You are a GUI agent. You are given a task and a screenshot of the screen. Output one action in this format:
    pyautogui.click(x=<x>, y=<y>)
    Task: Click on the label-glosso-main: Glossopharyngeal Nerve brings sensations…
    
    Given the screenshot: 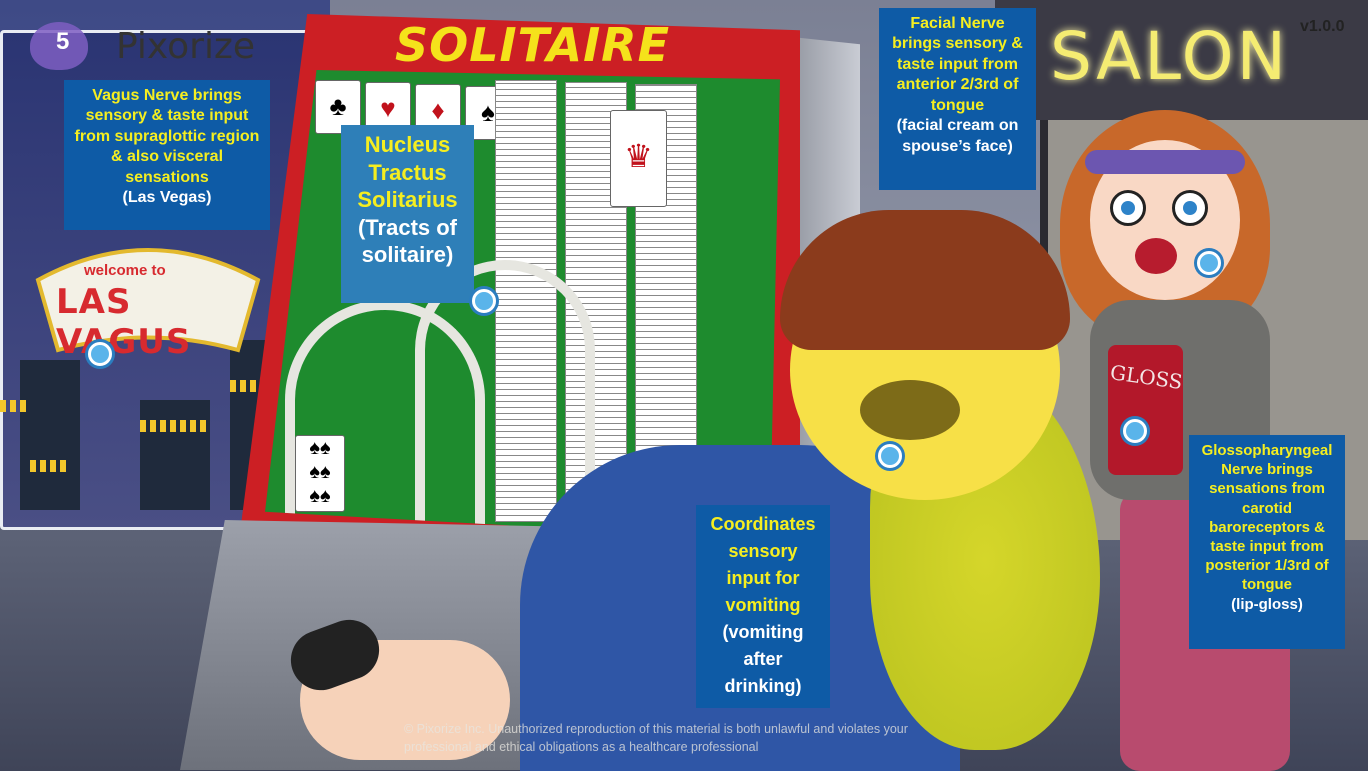 What is the action you would take?
    pyautogui.click(x=1267, y=518)
    